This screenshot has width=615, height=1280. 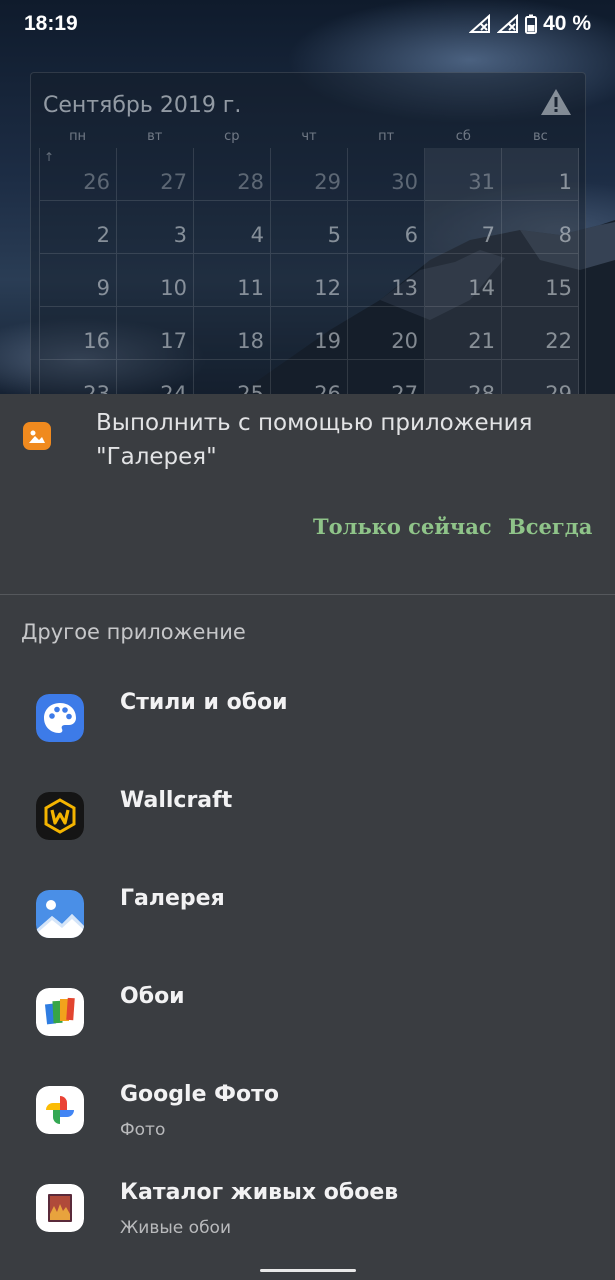 What do you see at coordinates (232, 333) in the screenshot?
I see `calendar-day-cell: 18` at bounding box center [232, 333].